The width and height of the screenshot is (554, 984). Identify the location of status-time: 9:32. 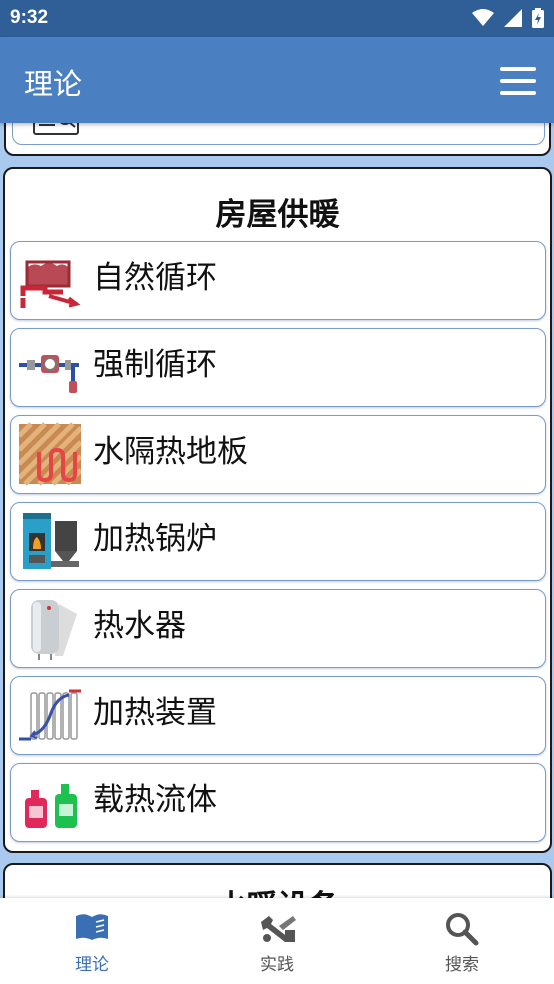
(29, 17).